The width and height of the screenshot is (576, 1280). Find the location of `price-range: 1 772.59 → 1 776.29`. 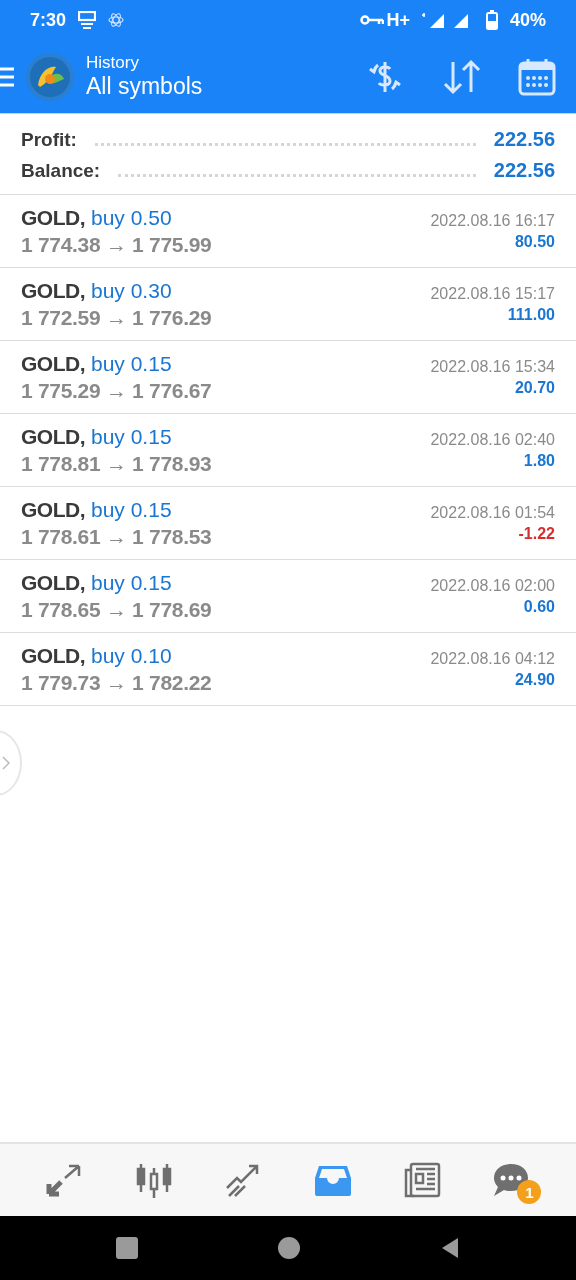

price-range: 1 772.59 → 1 776.29 is located at coordinates (116, 317).